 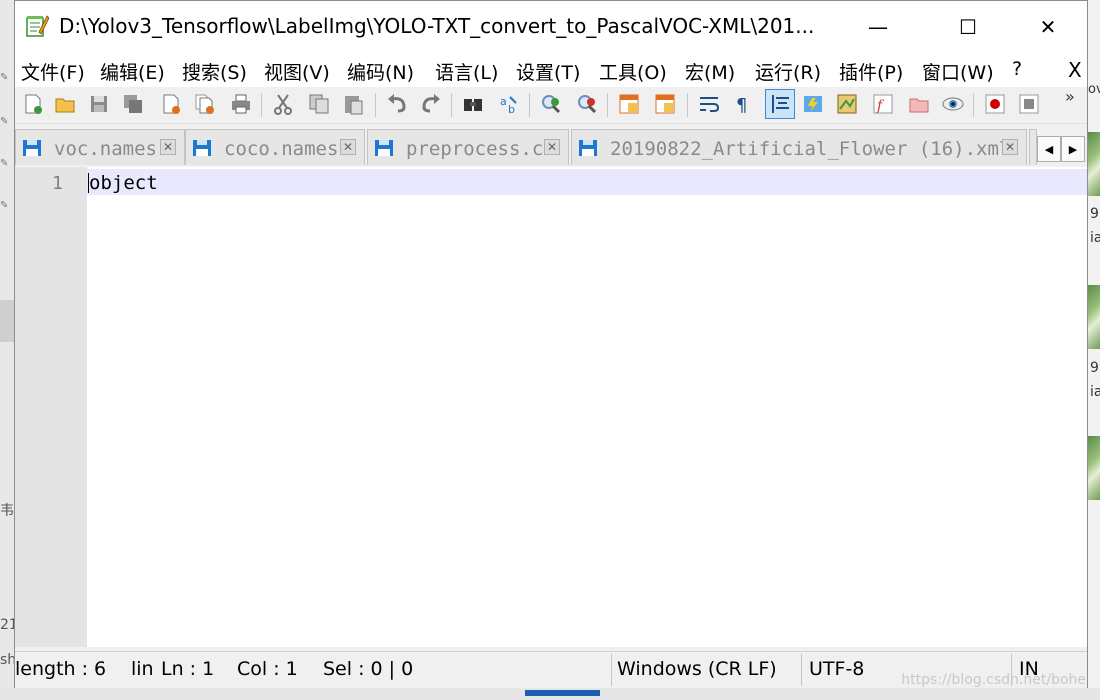 I want to click on save-icon, so click(x=99, y=104).